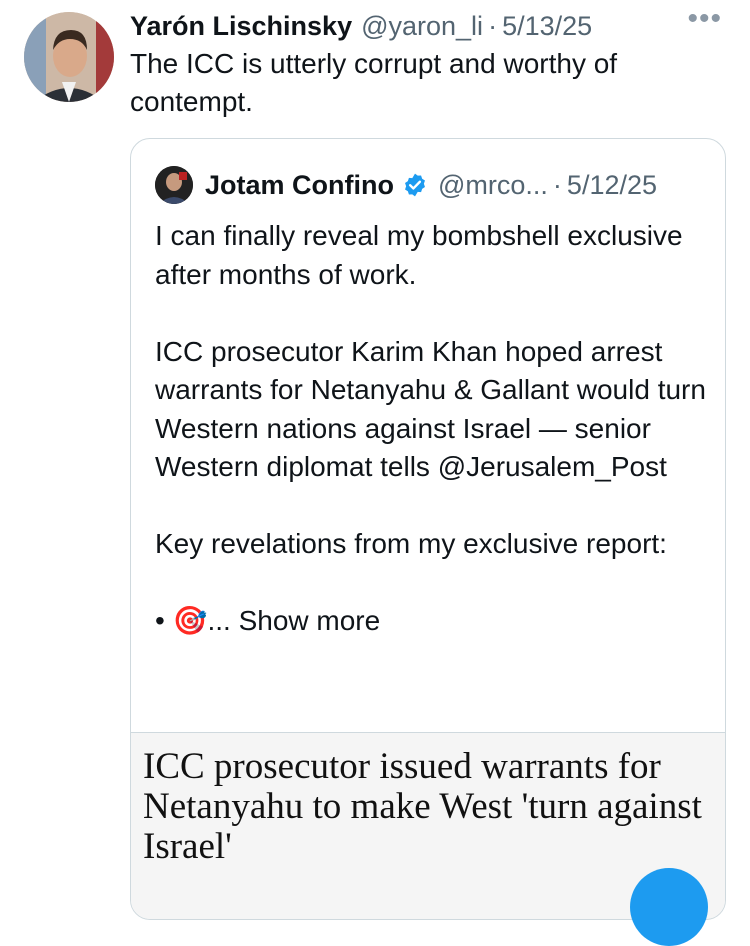  I want to click on author-avatar, so click(69, 57).